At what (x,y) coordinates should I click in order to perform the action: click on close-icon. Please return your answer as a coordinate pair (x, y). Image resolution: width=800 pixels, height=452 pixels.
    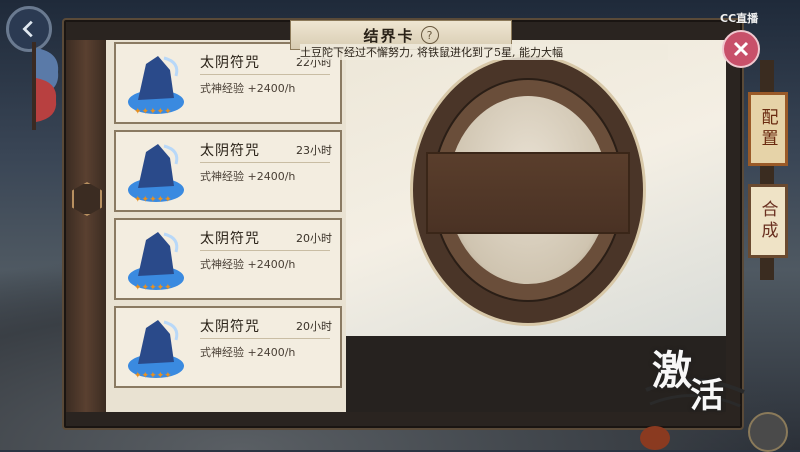
    Looking at the image, I should click on (741, 49).